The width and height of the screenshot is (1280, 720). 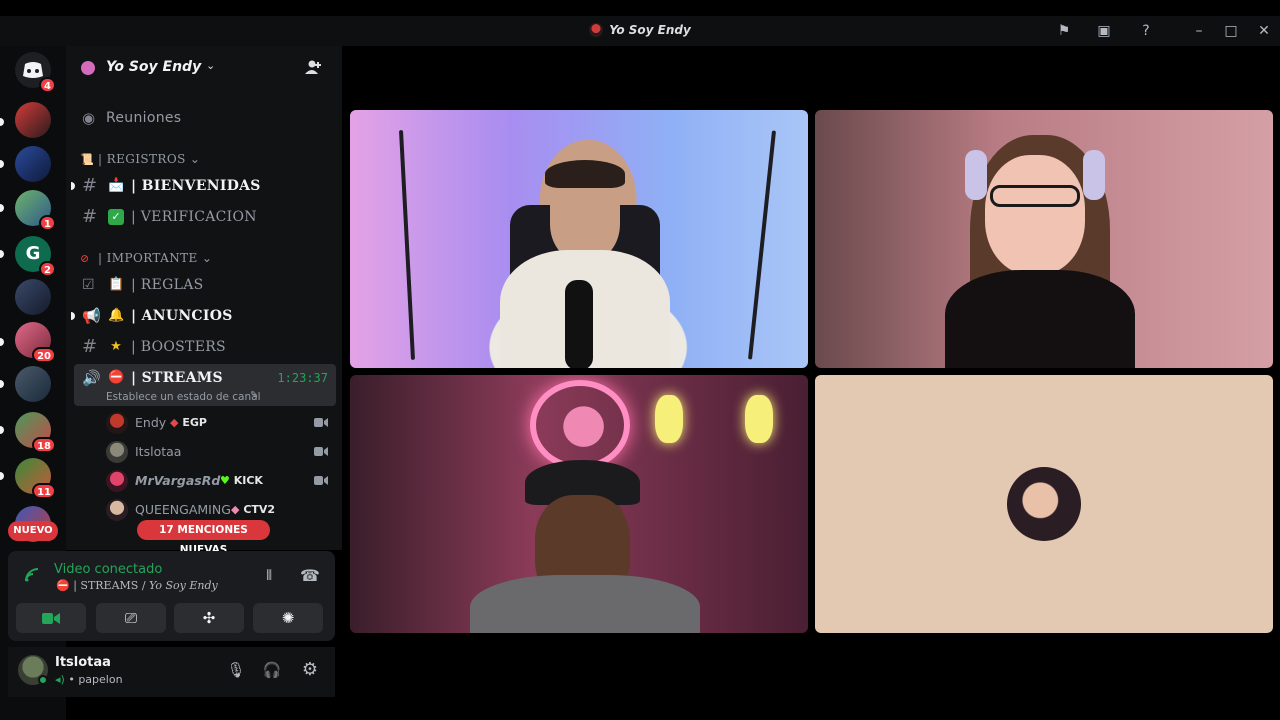 I want to click on light-stand, so click(x=762, y=245).